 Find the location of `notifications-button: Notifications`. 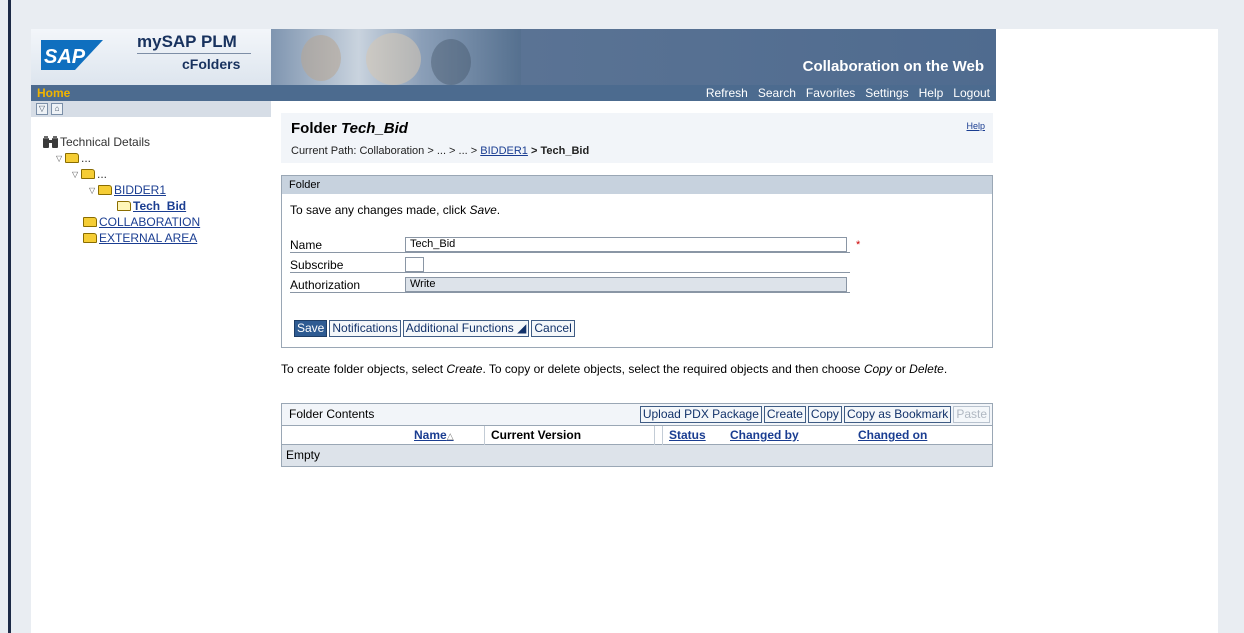

notifications-button: Notifications is located at coordinates (365, 328).